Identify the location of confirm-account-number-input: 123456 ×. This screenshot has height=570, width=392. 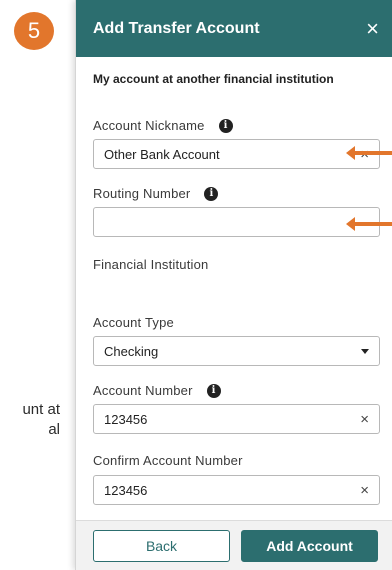
(236, 490).